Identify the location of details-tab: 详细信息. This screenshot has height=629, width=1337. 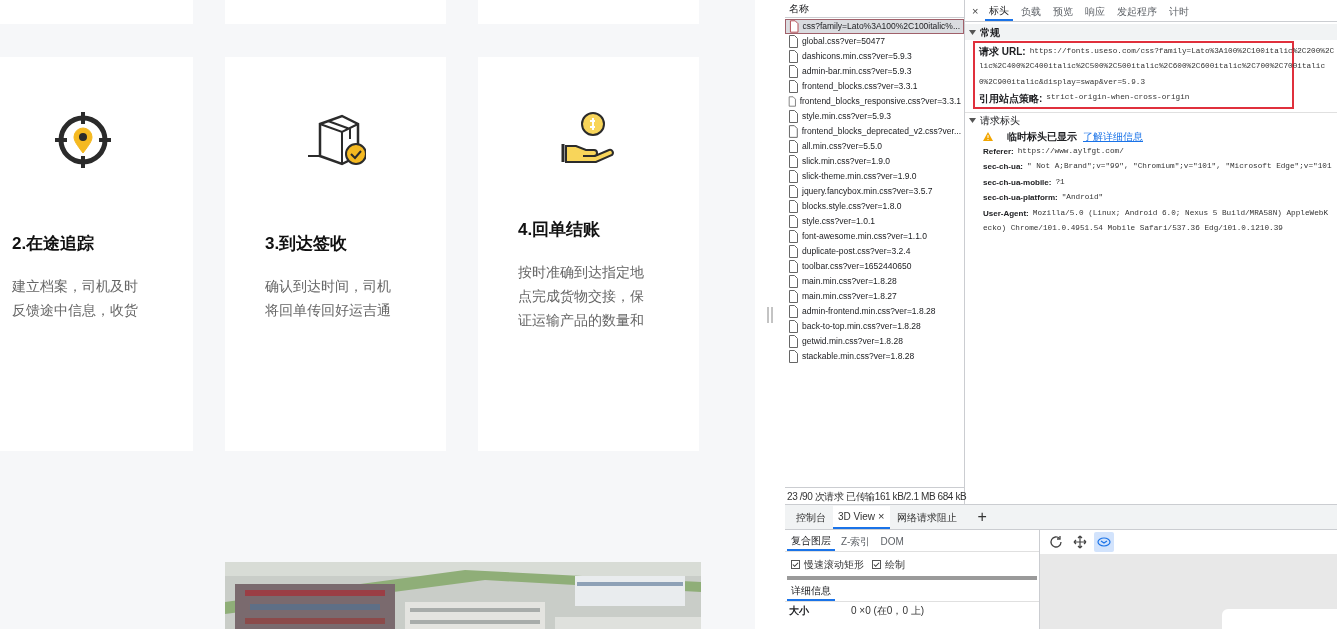
(811, 591).